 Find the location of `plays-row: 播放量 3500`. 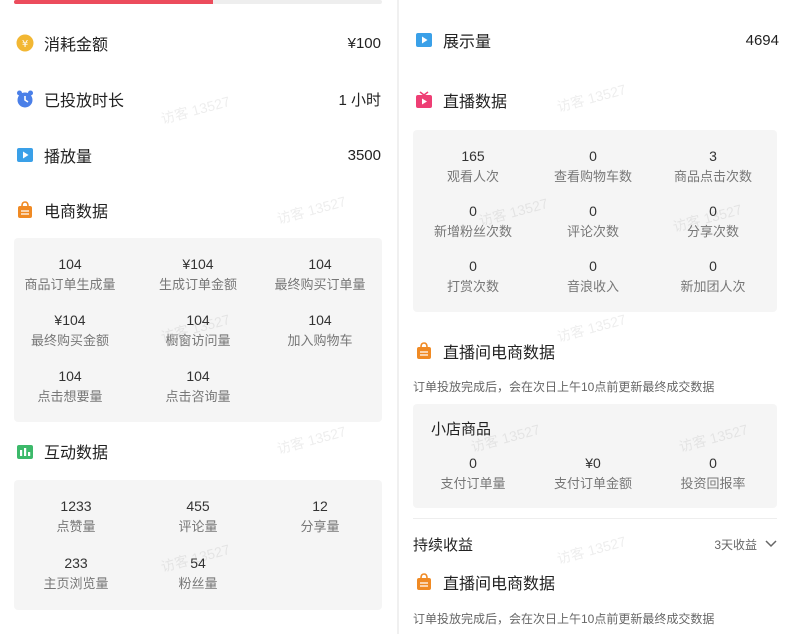

plays-row: 播放量 3500 is located at coordinates (198, 155).